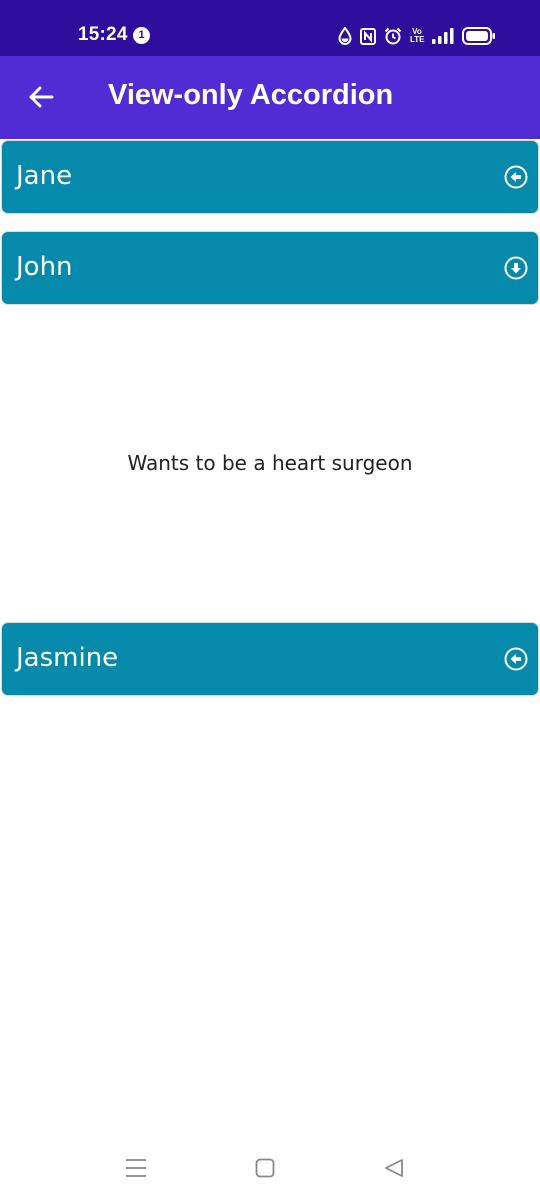  I want to click on arrow-down-circle-icon, so click(516, 268).